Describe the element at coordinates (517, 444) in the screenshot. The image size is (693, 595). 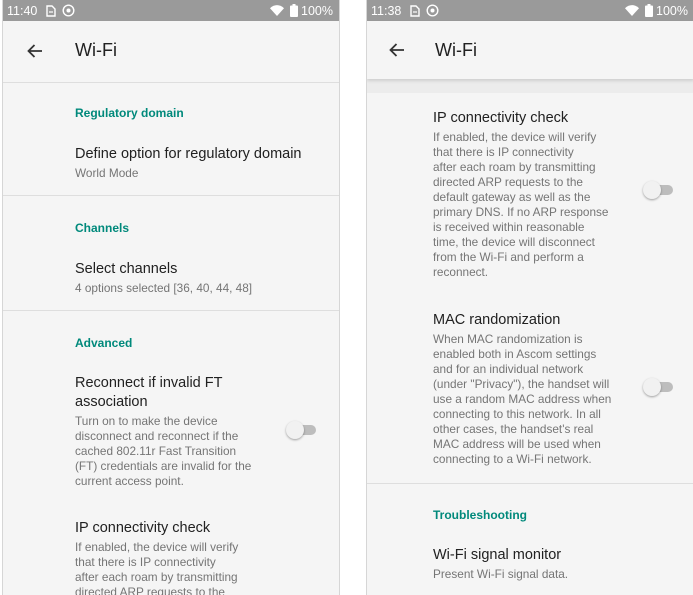
I see `pref-summary-line: MAC address will be used when` at that location.